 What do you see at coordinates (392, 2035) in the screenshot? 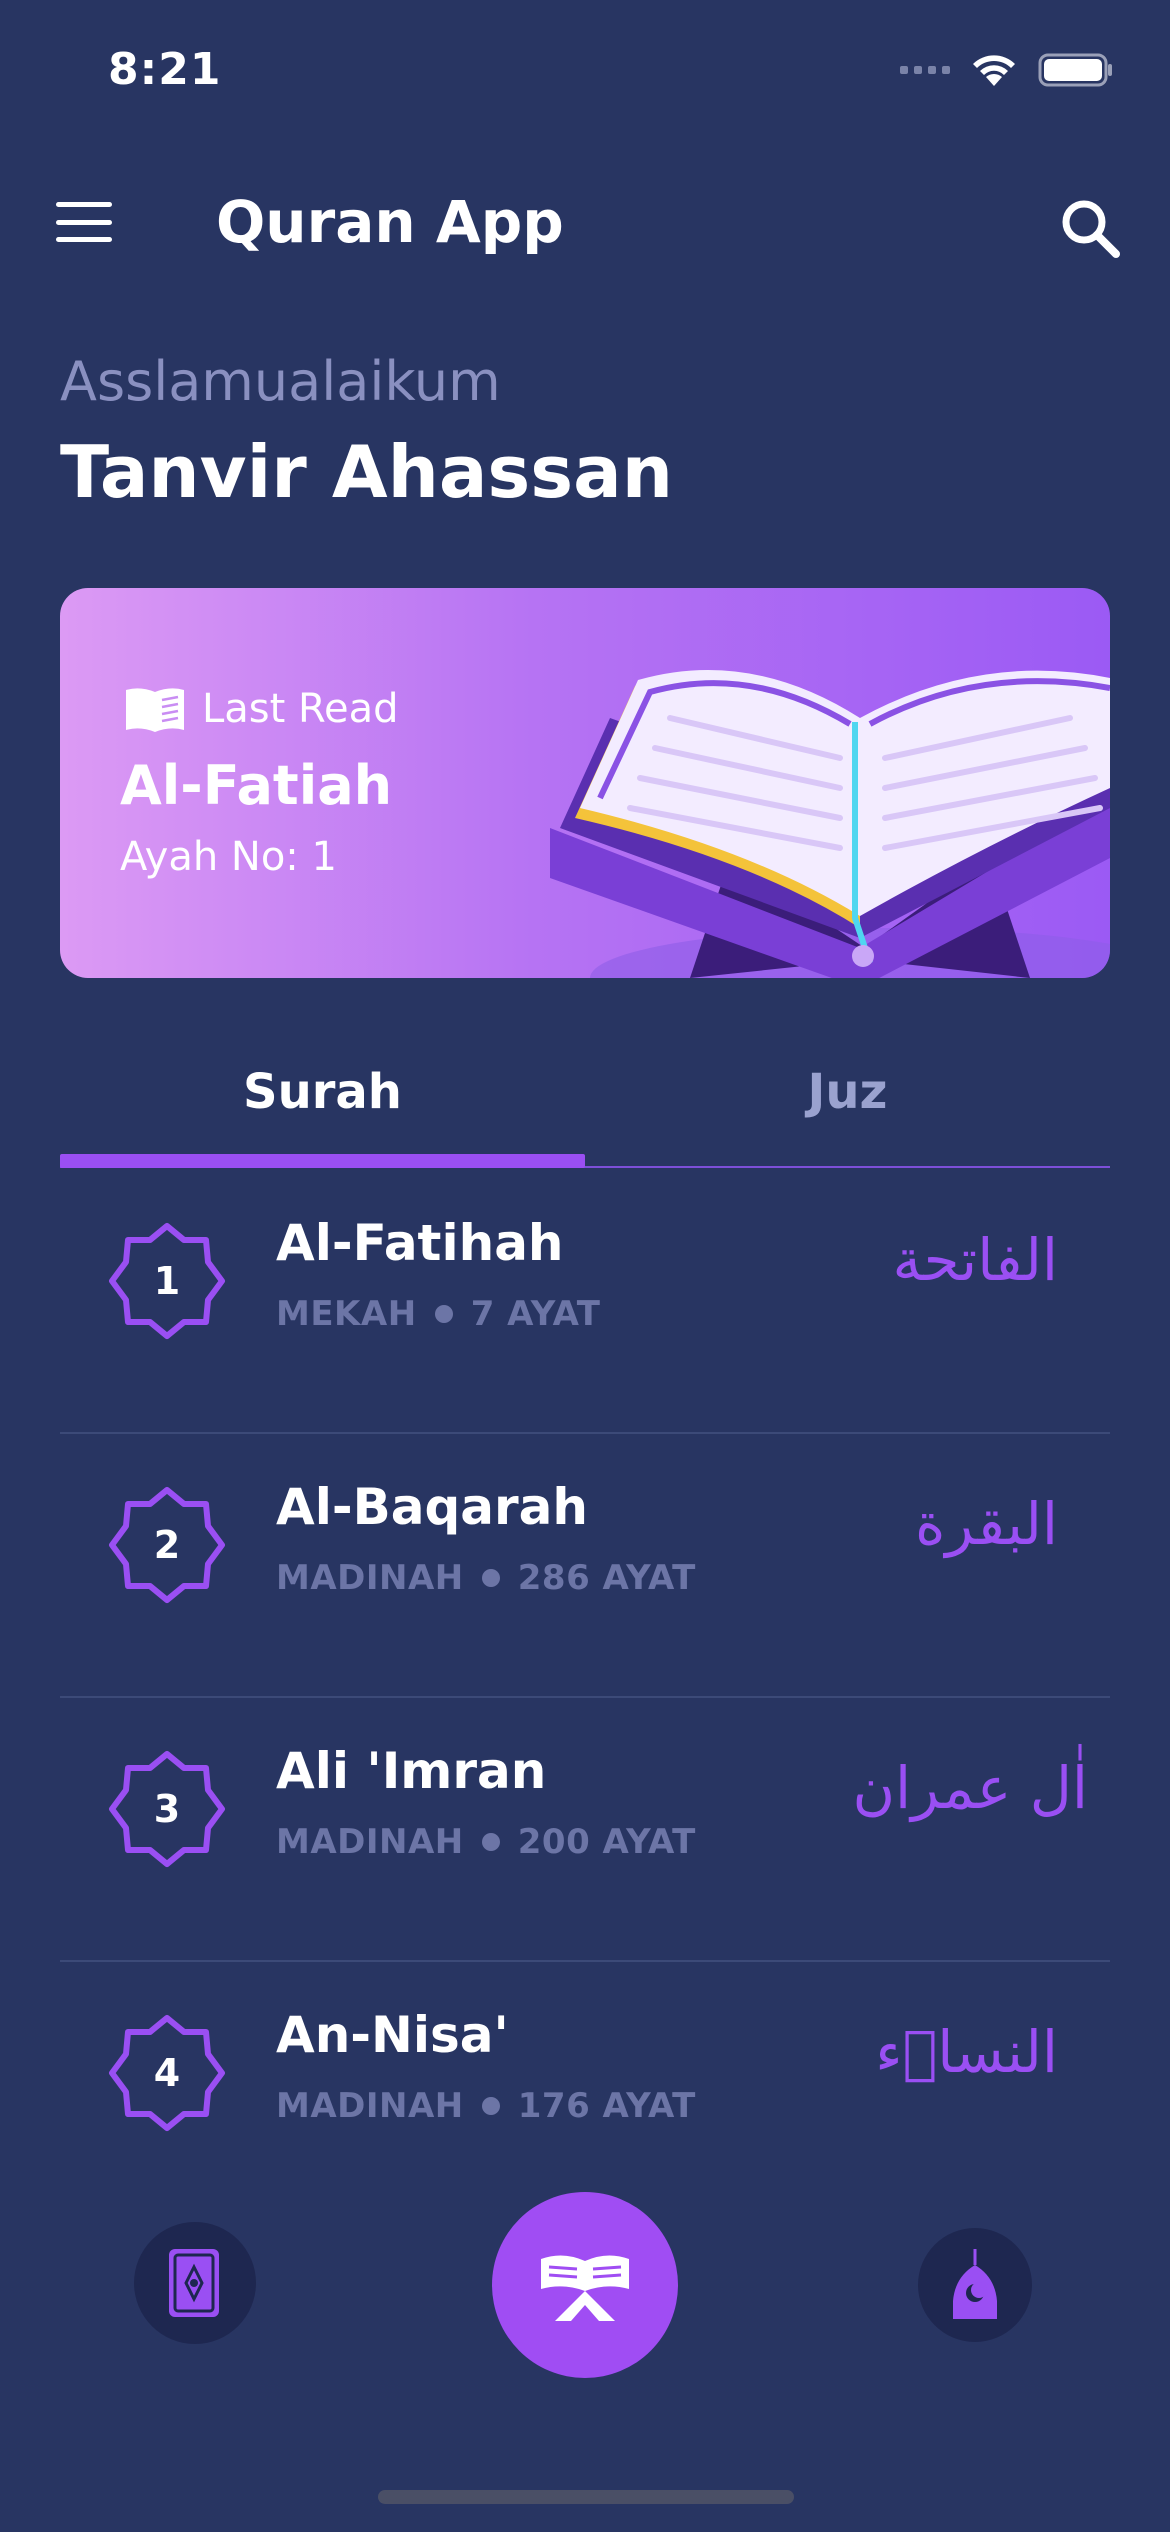
I see `surah-name: An-Nisa'` at bounding box center [392, 2035].